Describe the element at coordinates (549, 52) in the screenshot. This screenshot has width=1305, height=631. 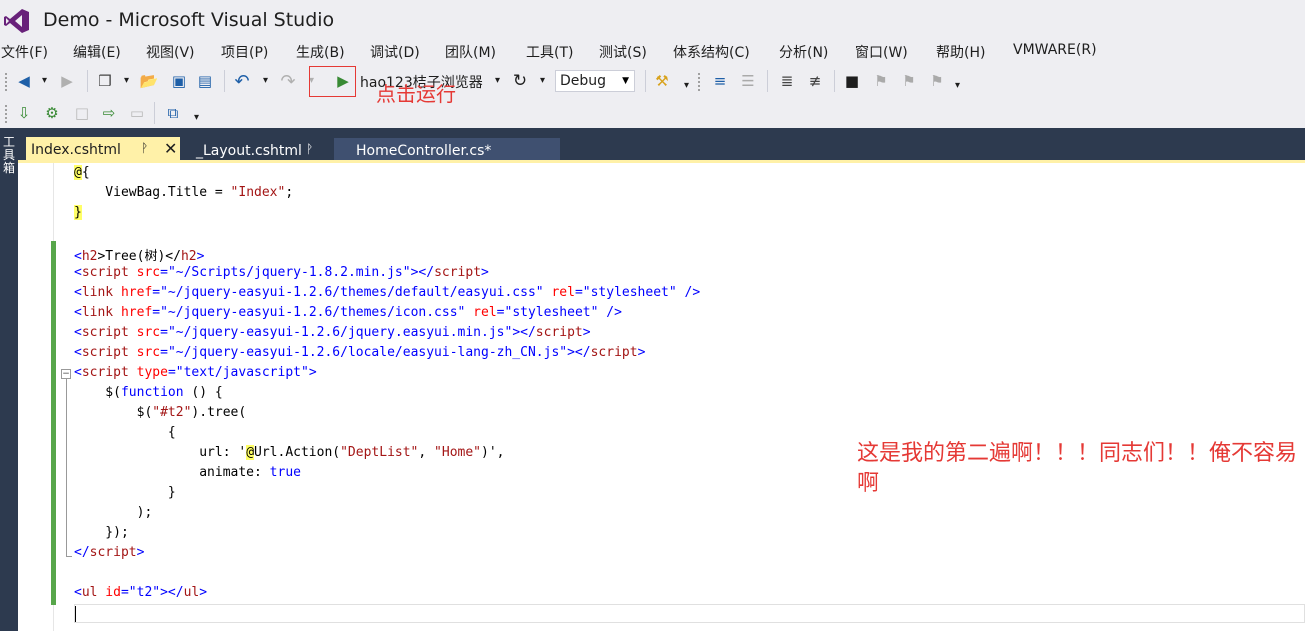
I see `menu-tools: 工具(T)` at that location.